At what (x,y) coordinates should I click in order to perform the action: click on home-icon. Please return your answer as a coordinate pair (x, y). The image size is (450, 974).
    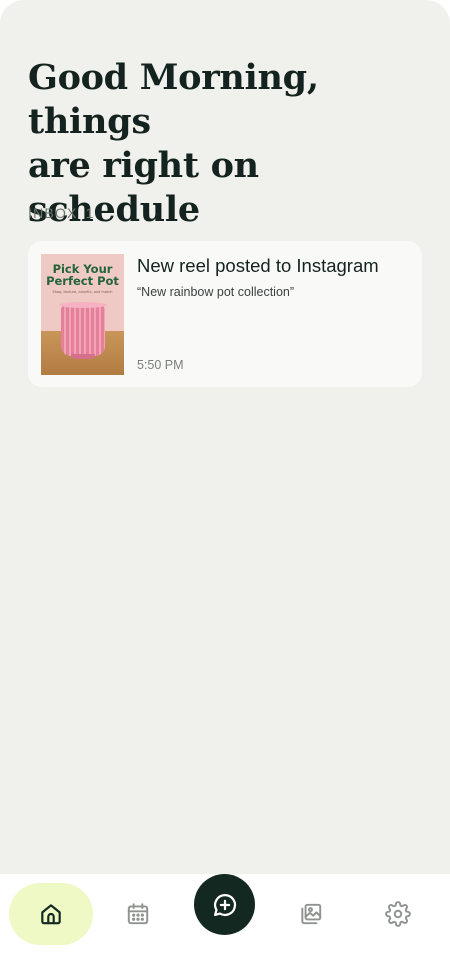
    Looking at the image, I should click on (51, 914).